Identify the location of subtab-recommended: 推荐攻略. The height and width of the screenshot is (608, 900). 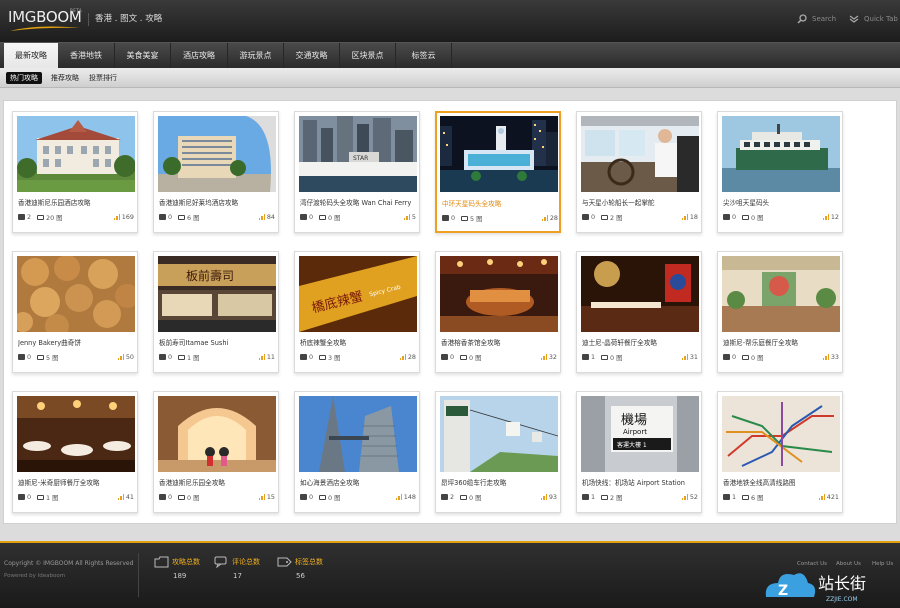
(65, 78).